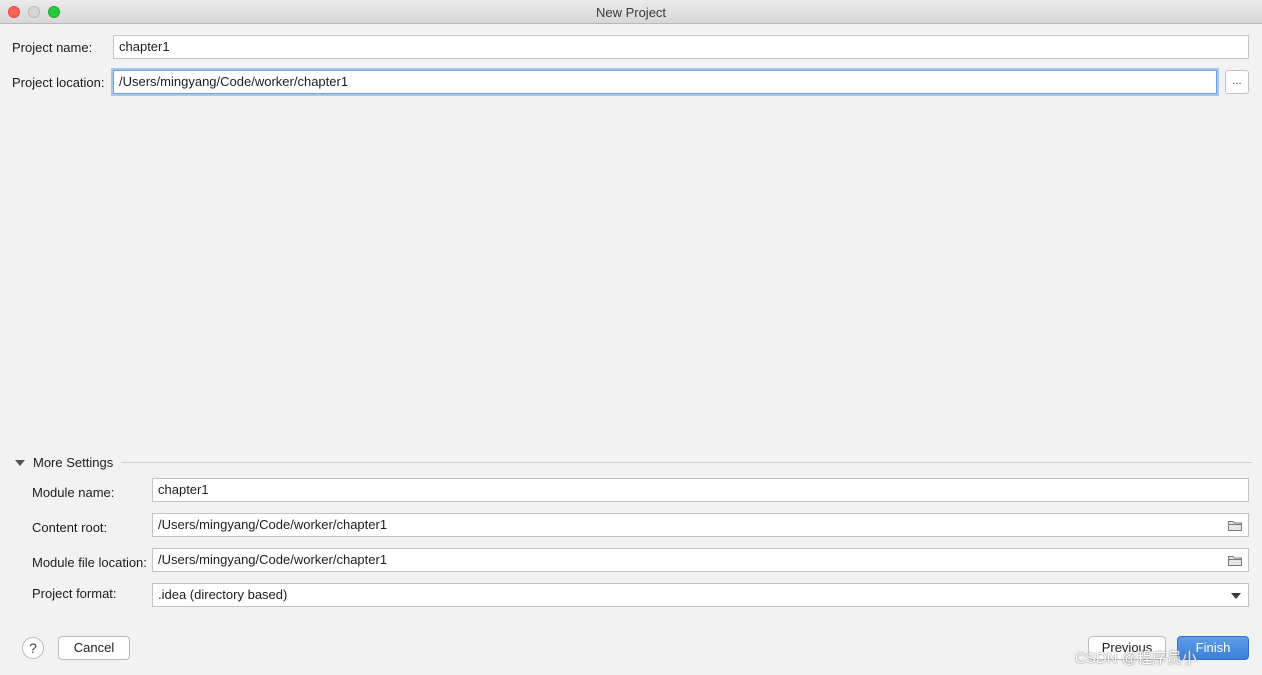 Image resolution: width=1262 pixels, height=675 pixels. Describe the element at coordinates (273, 524) in the screenshot. I see `content-root-value: /Users/mingyang/Code/worker/chapter1` at that location.